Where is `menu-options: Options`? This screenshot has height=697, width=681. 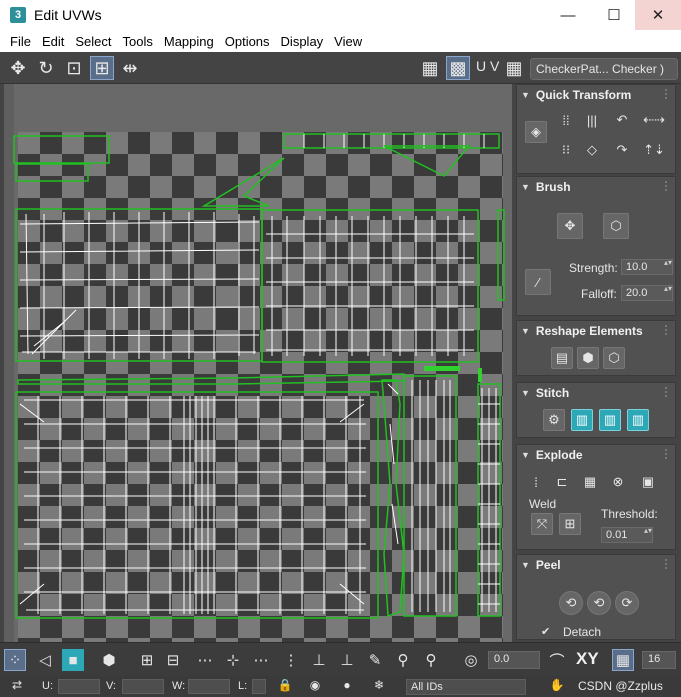 menu-options: Options is located at coordinates (247, 41).